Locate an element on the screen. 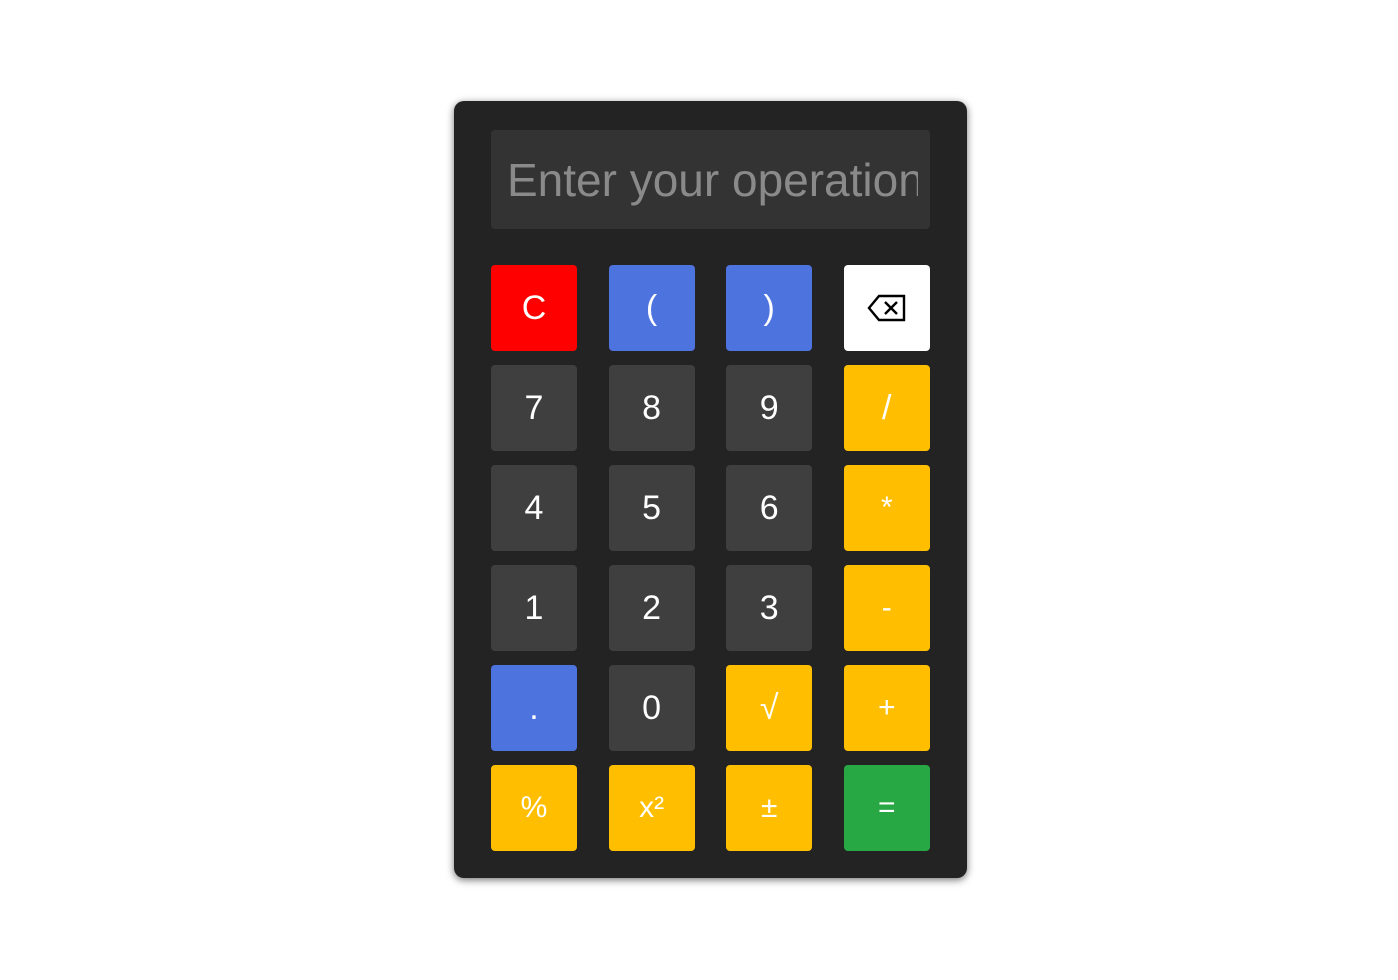 The width and height of the screenshot is (1398, 980). clear-button: C is located at coordinates (534, 308).